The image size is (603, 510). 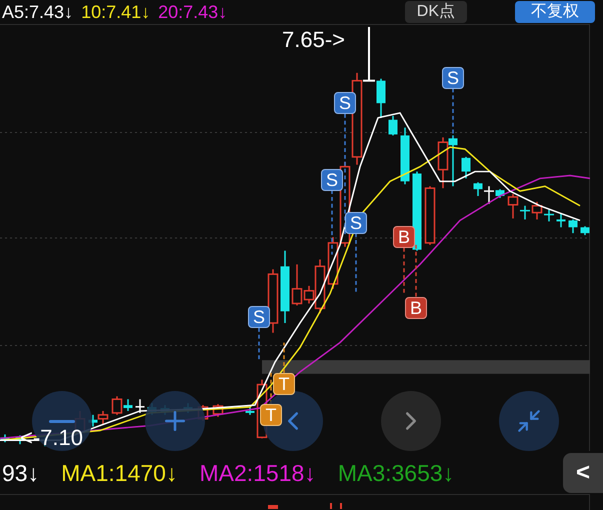 What do you see at coordinates (257, 472) in the screenshot?
I see `indicator-value: MA2:1518↓` at bounding box center [257, 472].